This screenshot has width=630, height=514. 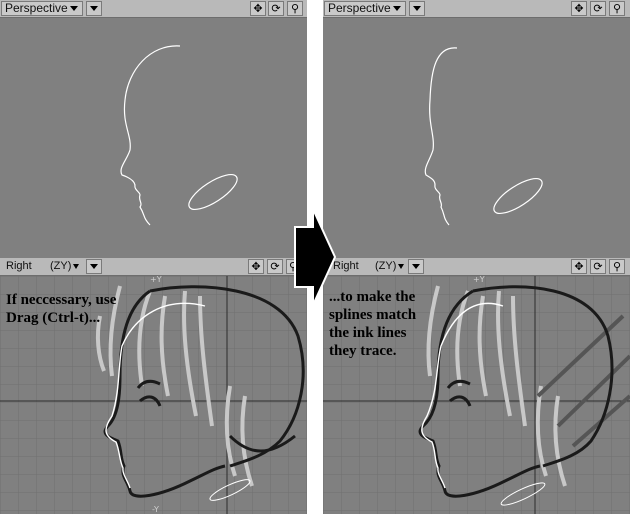 What do you see at coordinates (155, 509) in the screenshot?
I see `axis-bottom-label: -Y` at bounding box center [155, 509].